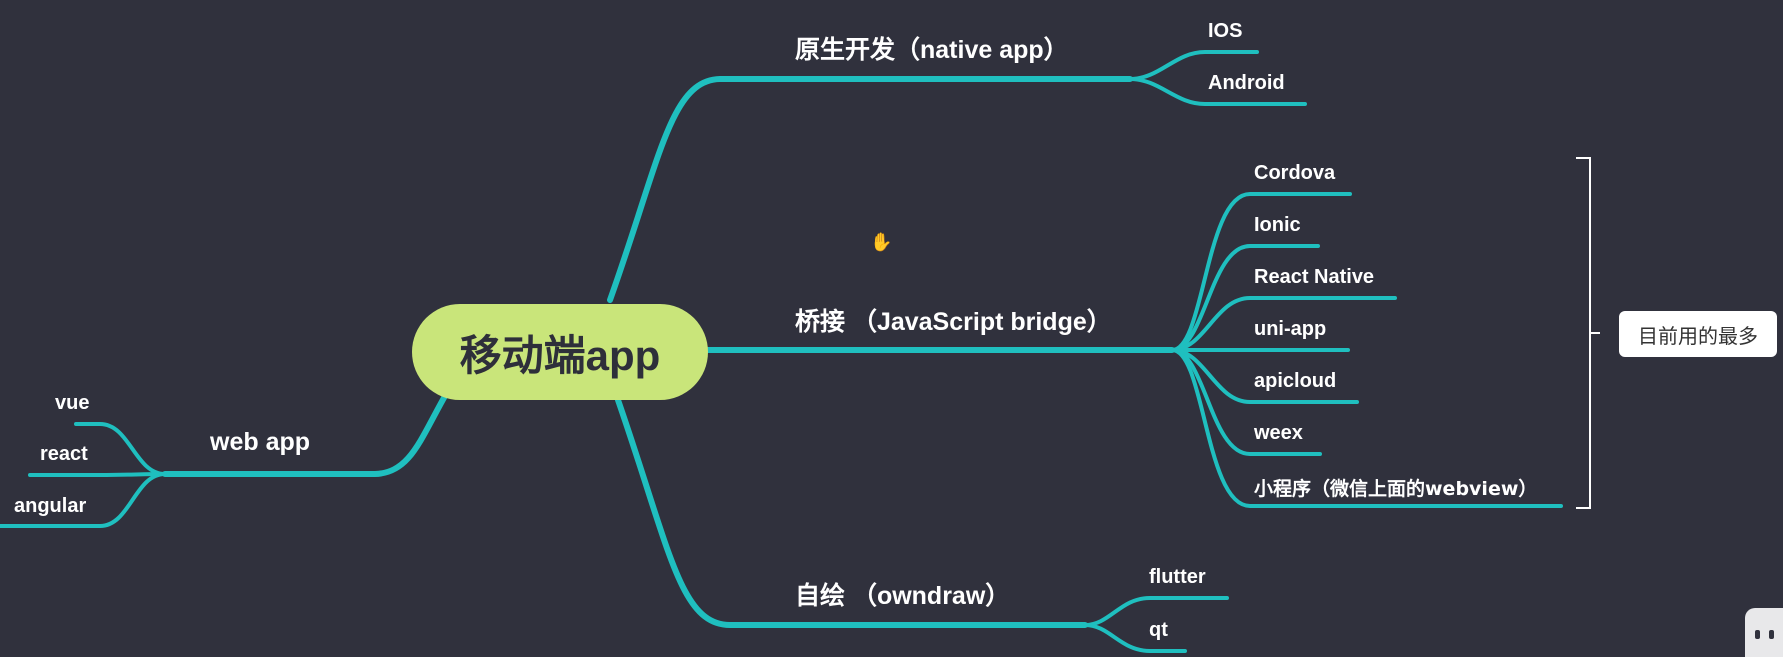 The image size is (1783, 657). Describe the element at coordinates (1395, 487) in the screenshot. I see `leaf-mini-program: 小程序（微信上面的webview）` at that location.